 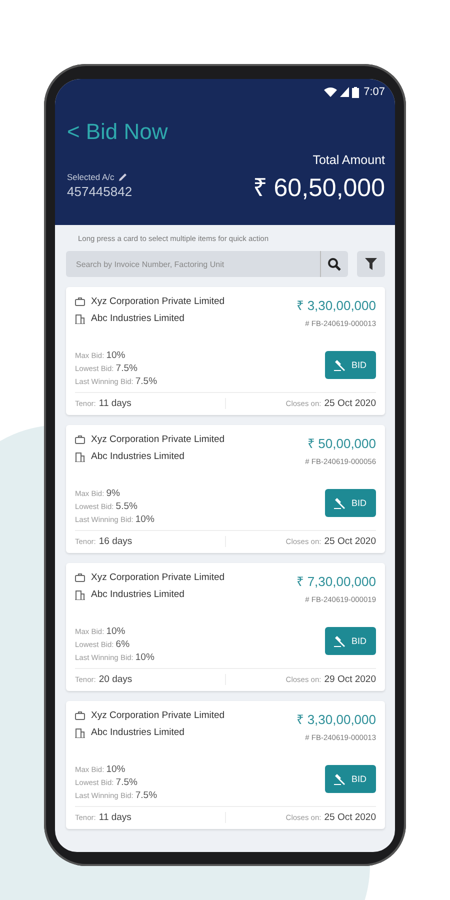 I want to click on wifi-icon, so click(x=330, y=92).